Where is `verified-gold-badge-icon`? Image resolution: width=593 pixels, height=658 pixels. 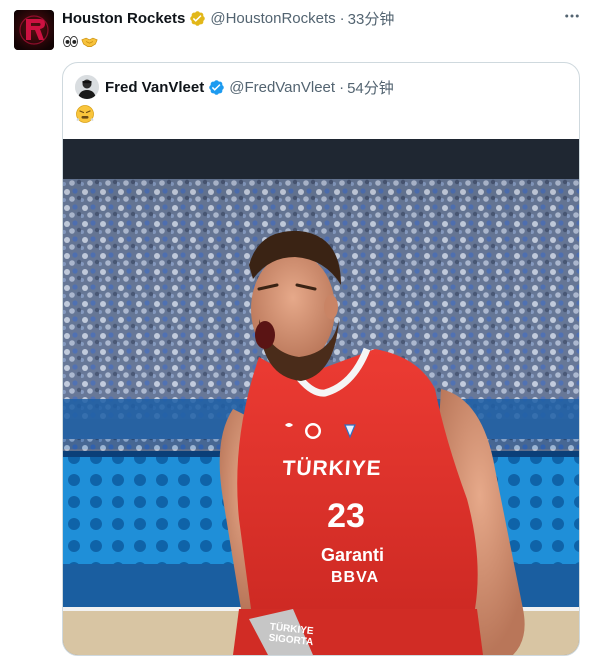 verified-gold-badge-icon is located at coordinates (197, 18).